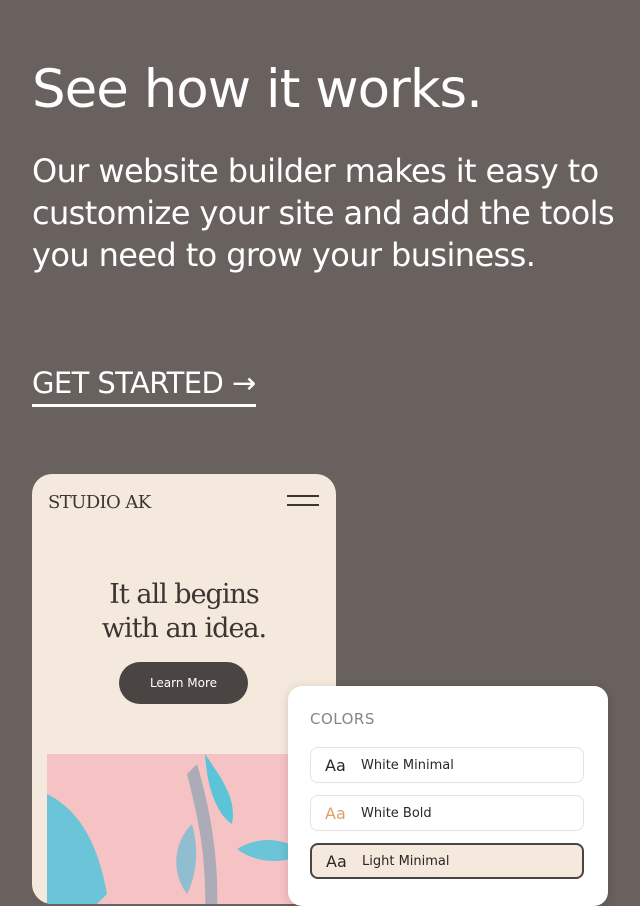 Image resolution: width=640 pixels, height=906 pixels. Describe the element at coordinates (184, 628) in the screenshot. I see `mockup-hero-title-line2: with an idea.` at that location.